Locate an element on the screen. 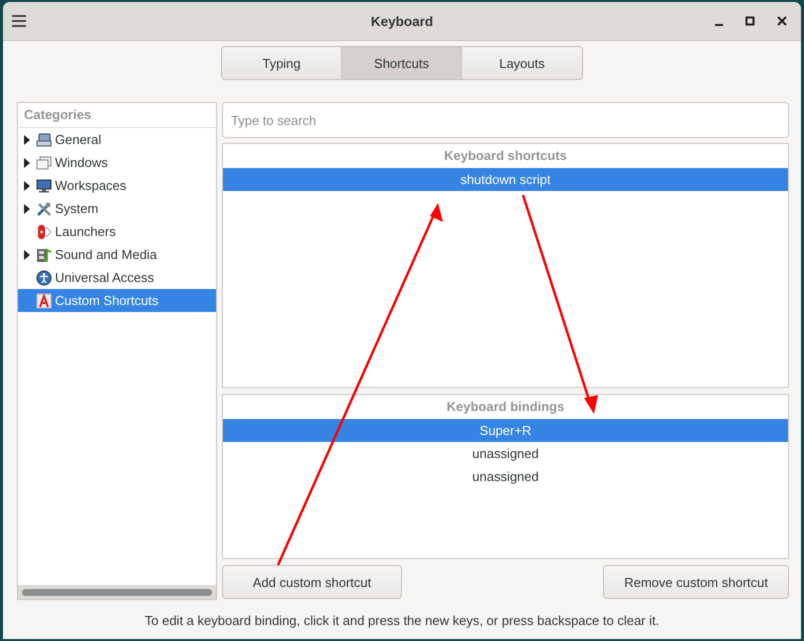 The image size is (804, 641). monitor-icon is located at coordinates (44, 186).